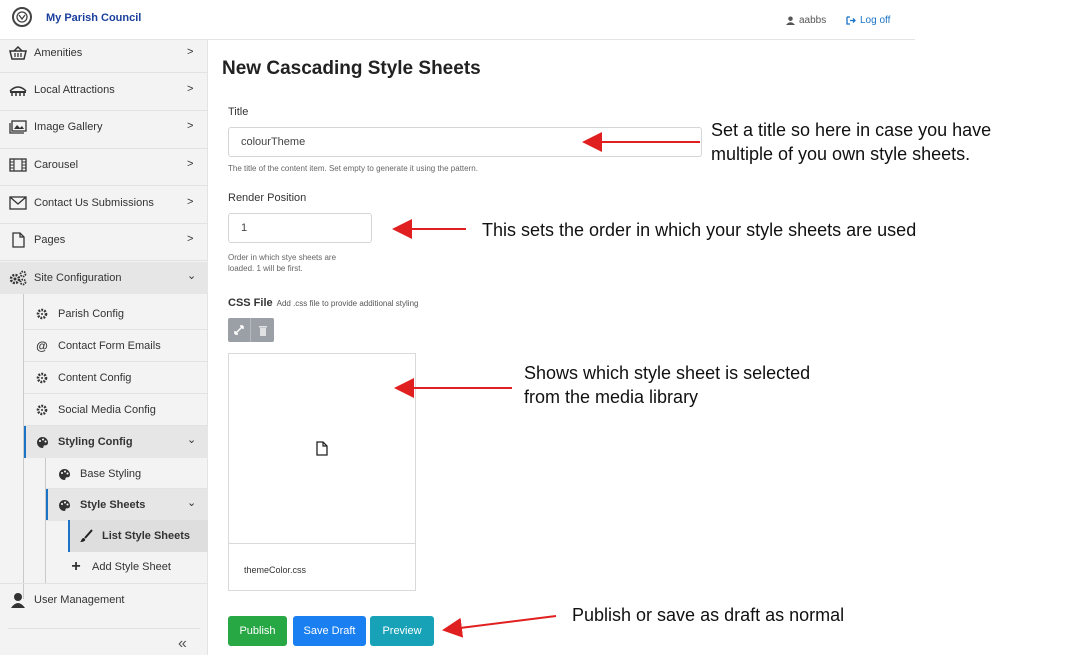 The height and width of the screenshot is (655, 1067). What do you see at coordinates (329, 631) in the screenshot?
I see `save-draft-button: Save Draft` at bounding box center [329, 631].